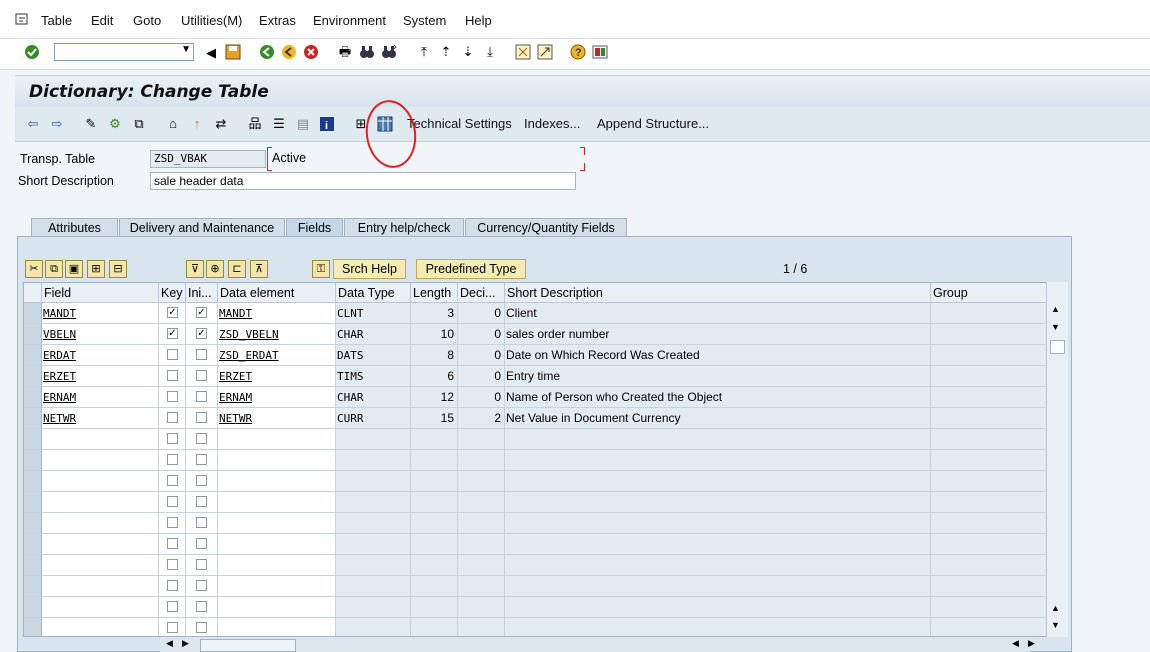 This screenshot has height=652, width=1150. I want to click on cell-field: ERNAM, so click(100, 397).